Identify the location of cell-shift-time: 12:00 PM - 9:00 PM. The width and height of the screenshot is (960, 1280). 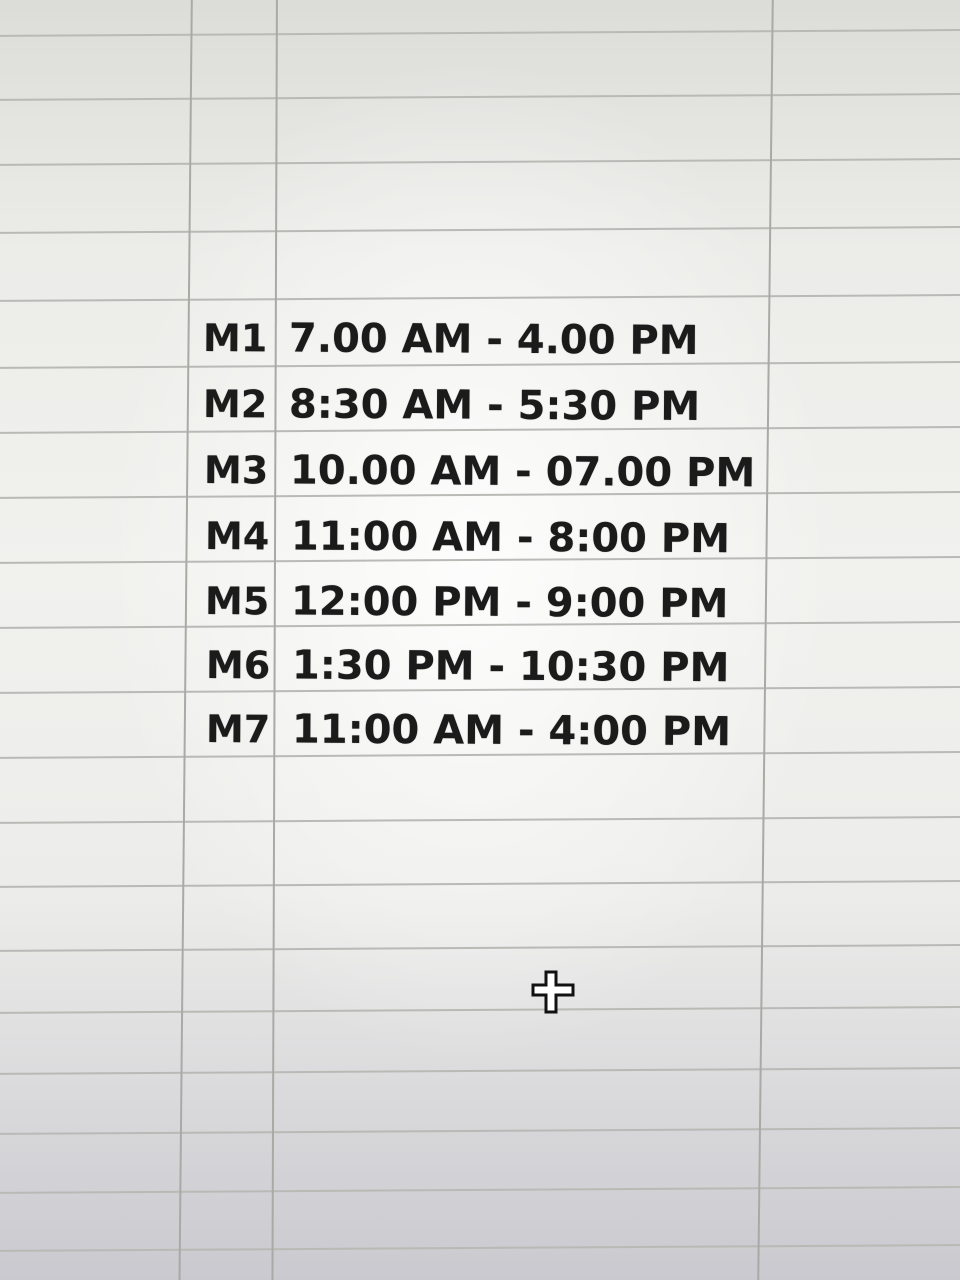
(510, 603).